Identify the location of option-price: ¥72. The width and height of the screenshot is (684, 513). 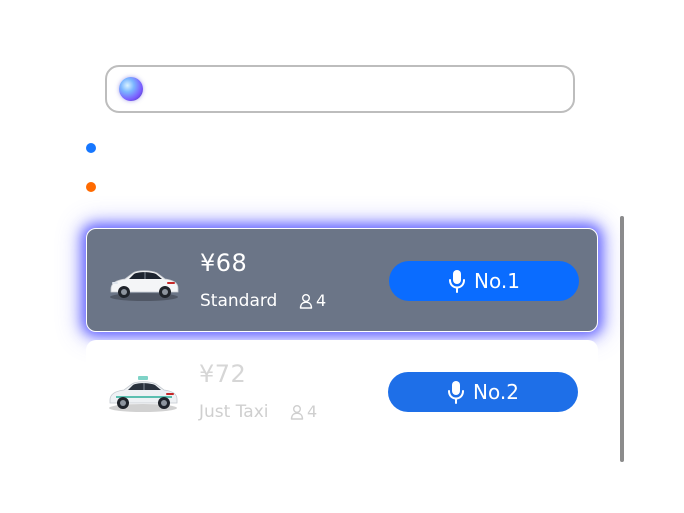
(223, 374).